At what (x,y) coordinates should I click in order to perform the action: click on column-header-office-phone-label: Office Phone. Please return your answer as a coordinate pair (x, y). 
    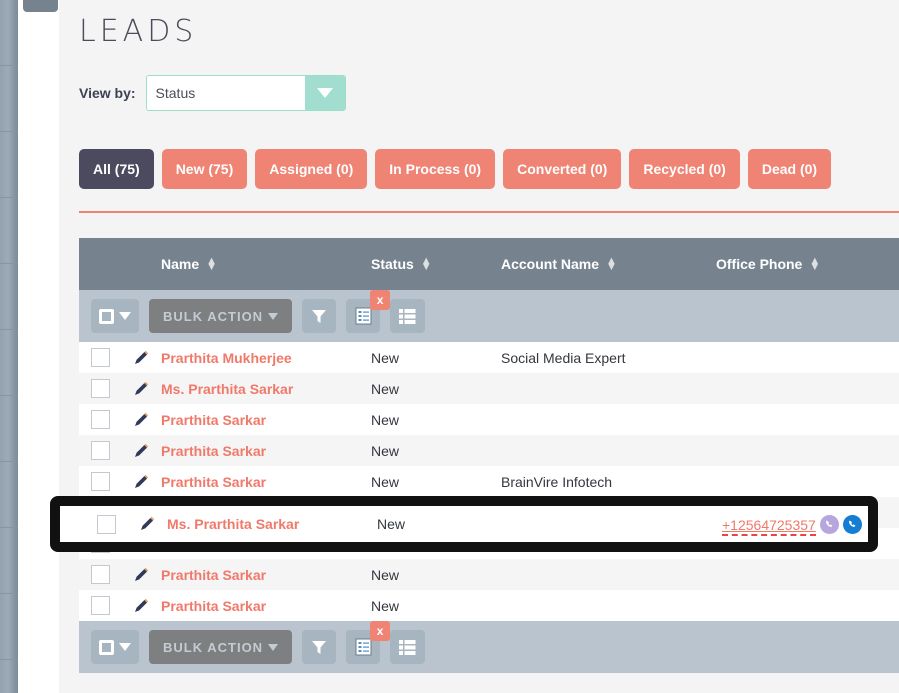
    Looking at the image, I should click on (759, 264).